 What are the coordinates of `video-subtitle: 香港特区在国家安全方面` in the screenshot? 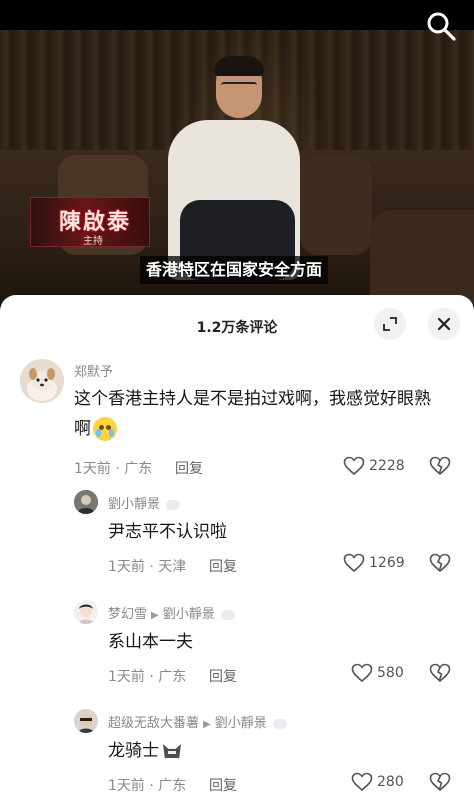 It's located at (234, 270).